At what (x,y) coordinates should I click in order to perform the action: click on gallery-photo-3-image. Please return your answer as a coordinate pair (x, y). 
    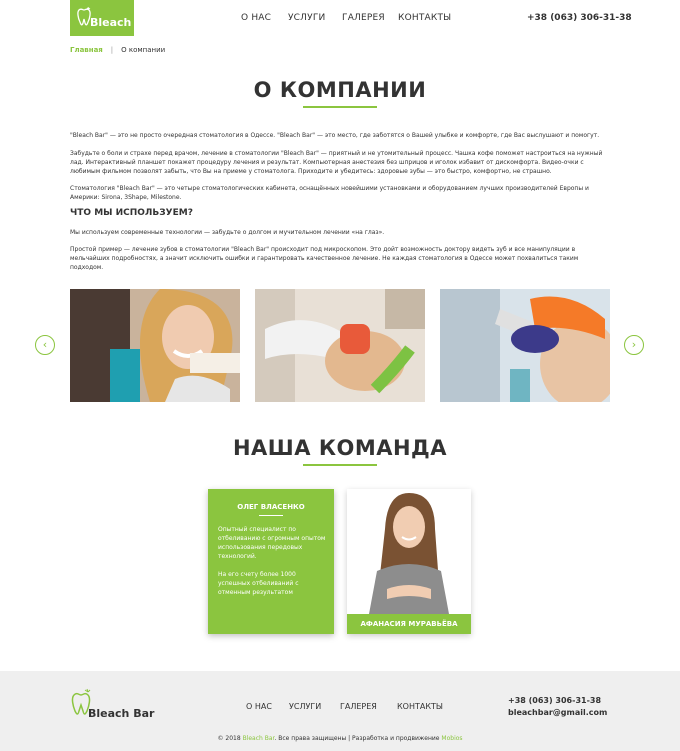
    Looking at the image, I should click on (525, 345).